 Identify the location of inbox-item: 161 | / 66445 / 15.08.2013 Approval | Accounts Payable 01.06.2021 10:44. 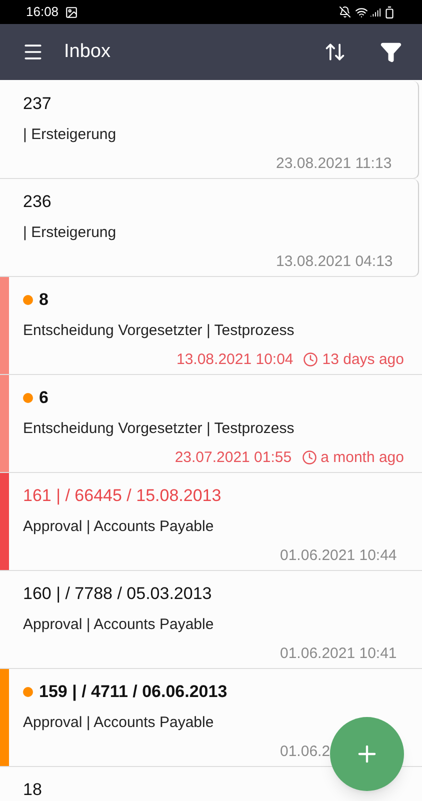
(211, 522).